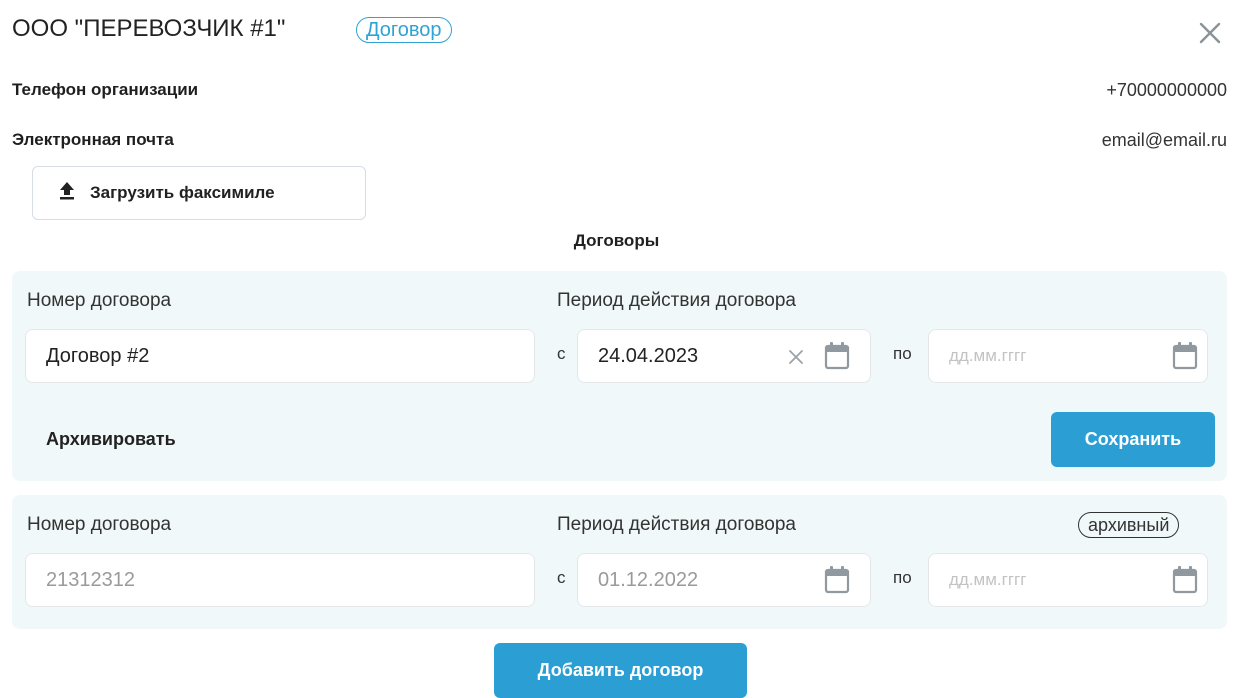 The width and height of the screenshot is (1233, 698). I want to click on clear-icon, so click(796, 357).